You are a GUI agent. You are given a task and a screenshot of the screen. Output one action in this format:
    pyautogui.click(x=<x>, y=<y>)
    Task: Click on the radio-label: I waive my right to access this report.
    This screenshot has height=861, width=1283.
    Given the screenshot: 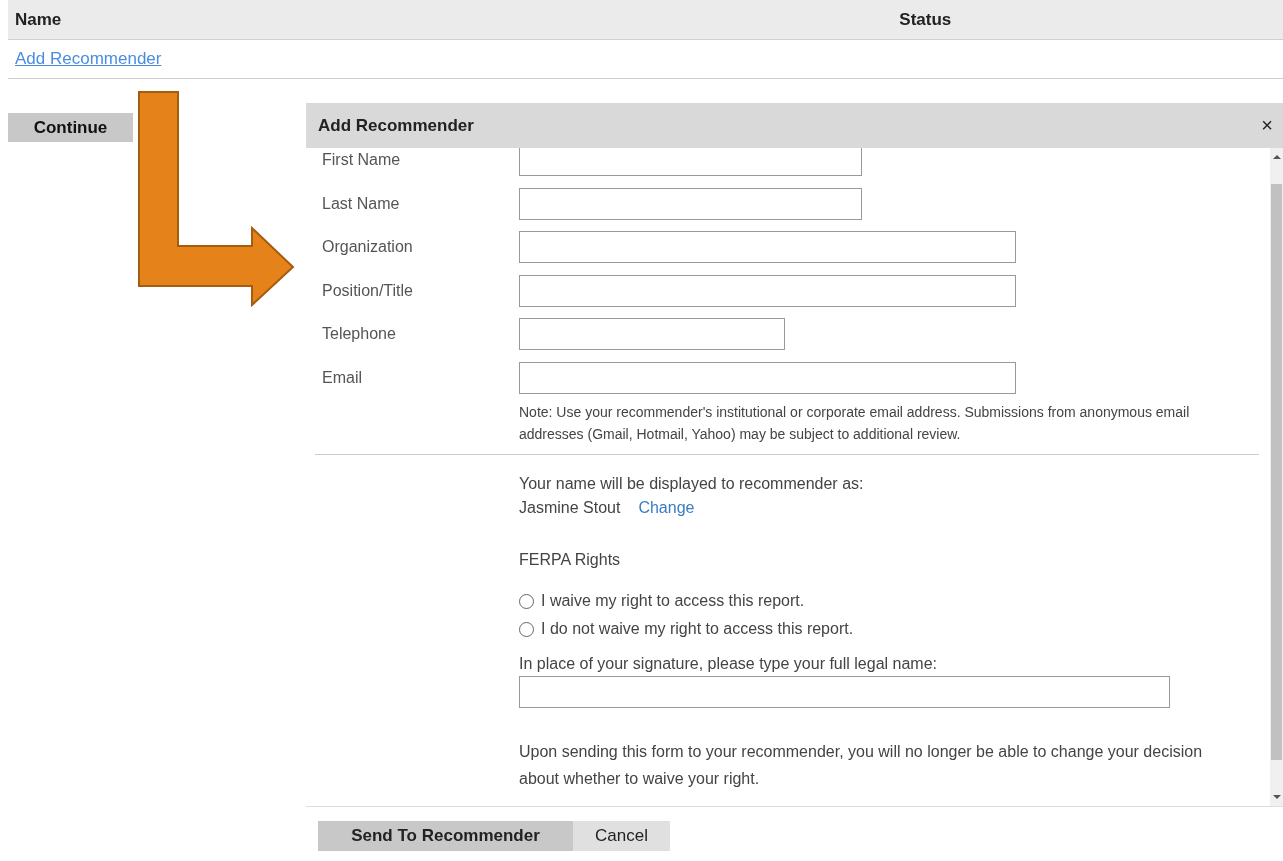 What is the action you would take?
    pyautogui.click(x=673, y=601)
    